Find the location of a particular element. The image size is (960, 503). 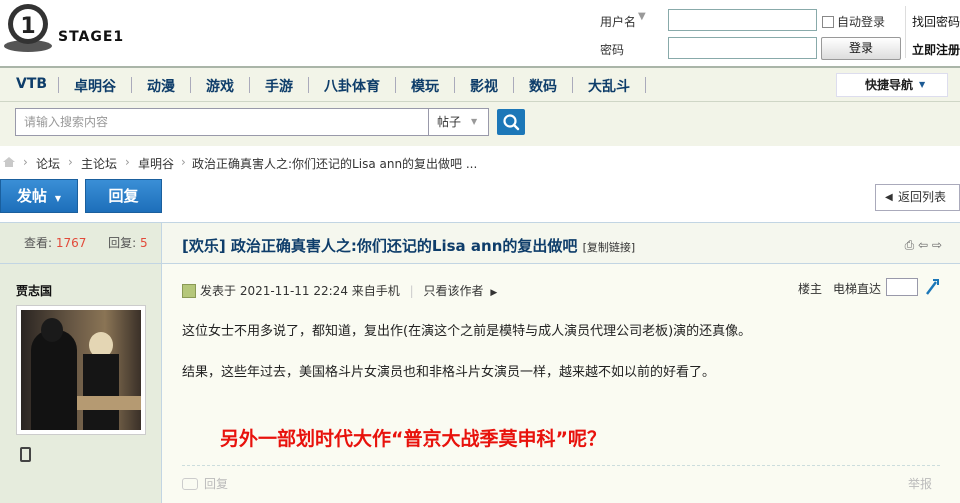

reply-action-label: 回复 is located at coordinates (216, 484).